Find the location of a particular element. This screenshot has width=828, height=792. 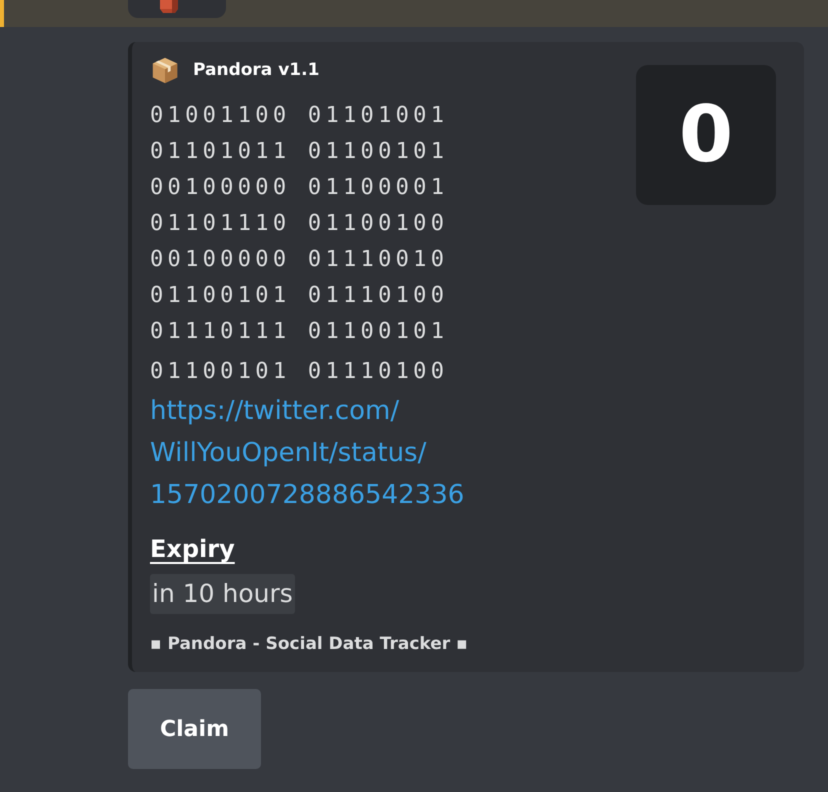

mention-bar is located at coordinates (2, 13).